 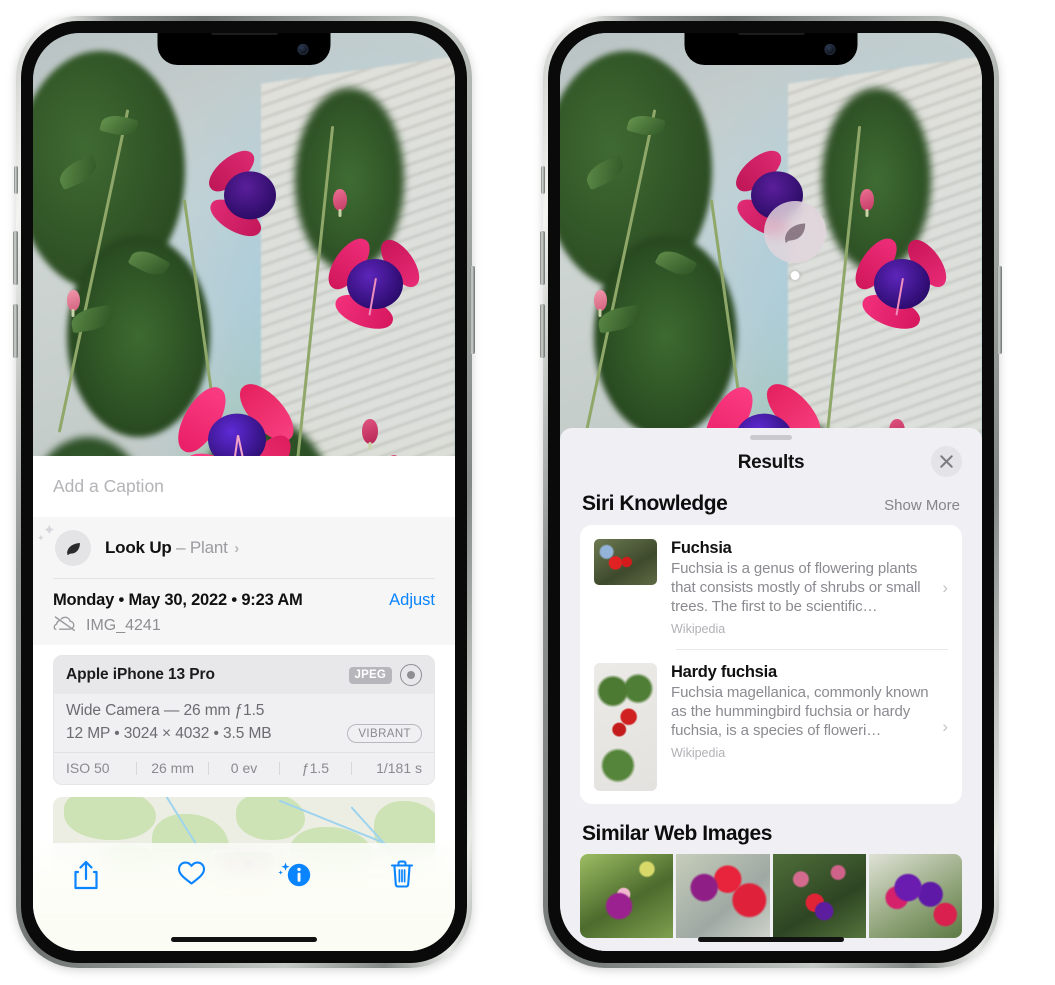 I want to click on share-icon, so click(x=86, y=875).